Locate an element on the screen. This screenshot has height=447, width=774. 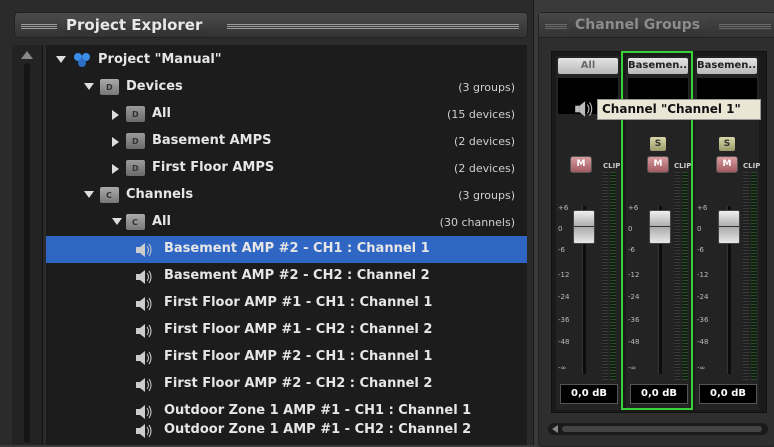
item-count: (3 groups) is located at coordinates (486, 195).